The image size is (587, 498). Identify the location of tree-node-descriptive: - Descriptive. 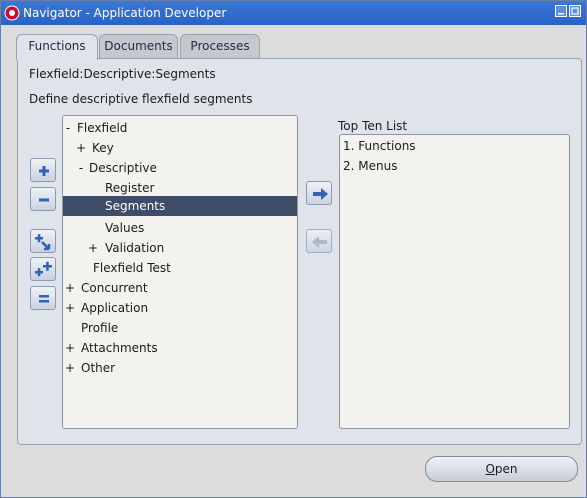
(180, 168).